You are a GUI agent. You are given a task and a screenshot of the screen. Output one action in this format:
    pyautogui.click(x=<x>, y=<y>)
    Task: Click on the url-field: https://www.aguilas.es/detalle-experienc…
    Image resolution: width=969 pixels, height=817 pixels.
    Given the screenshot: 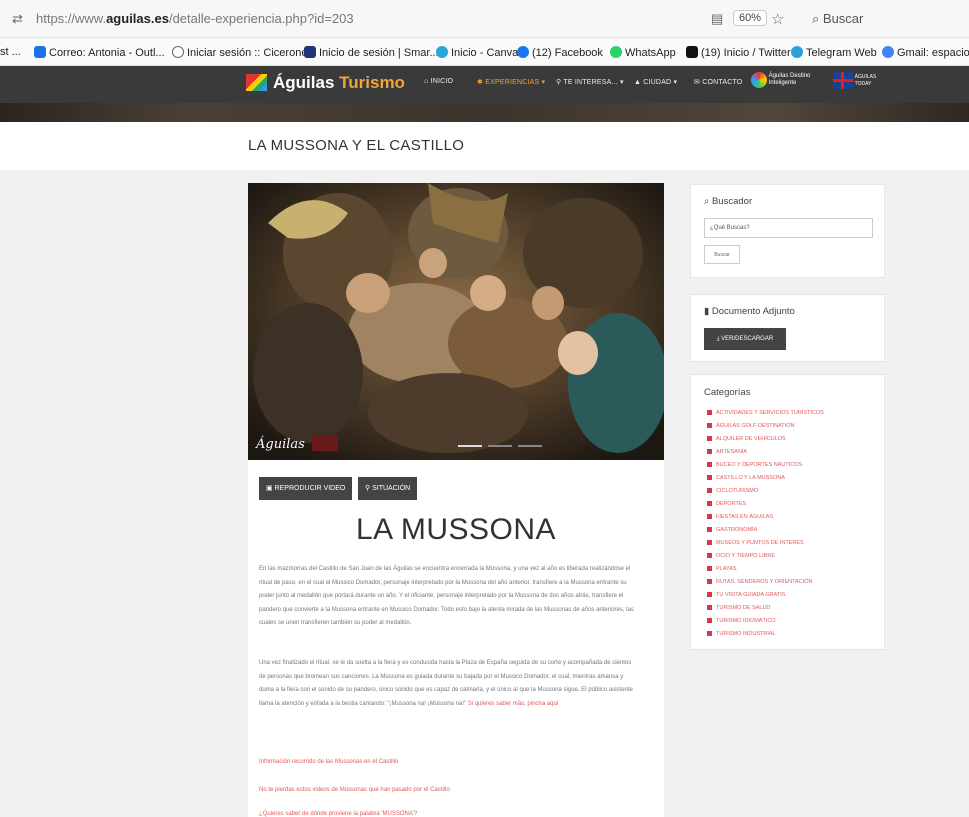 What is the action you would take?
    pyautogui.click(x=195, y=18)
    